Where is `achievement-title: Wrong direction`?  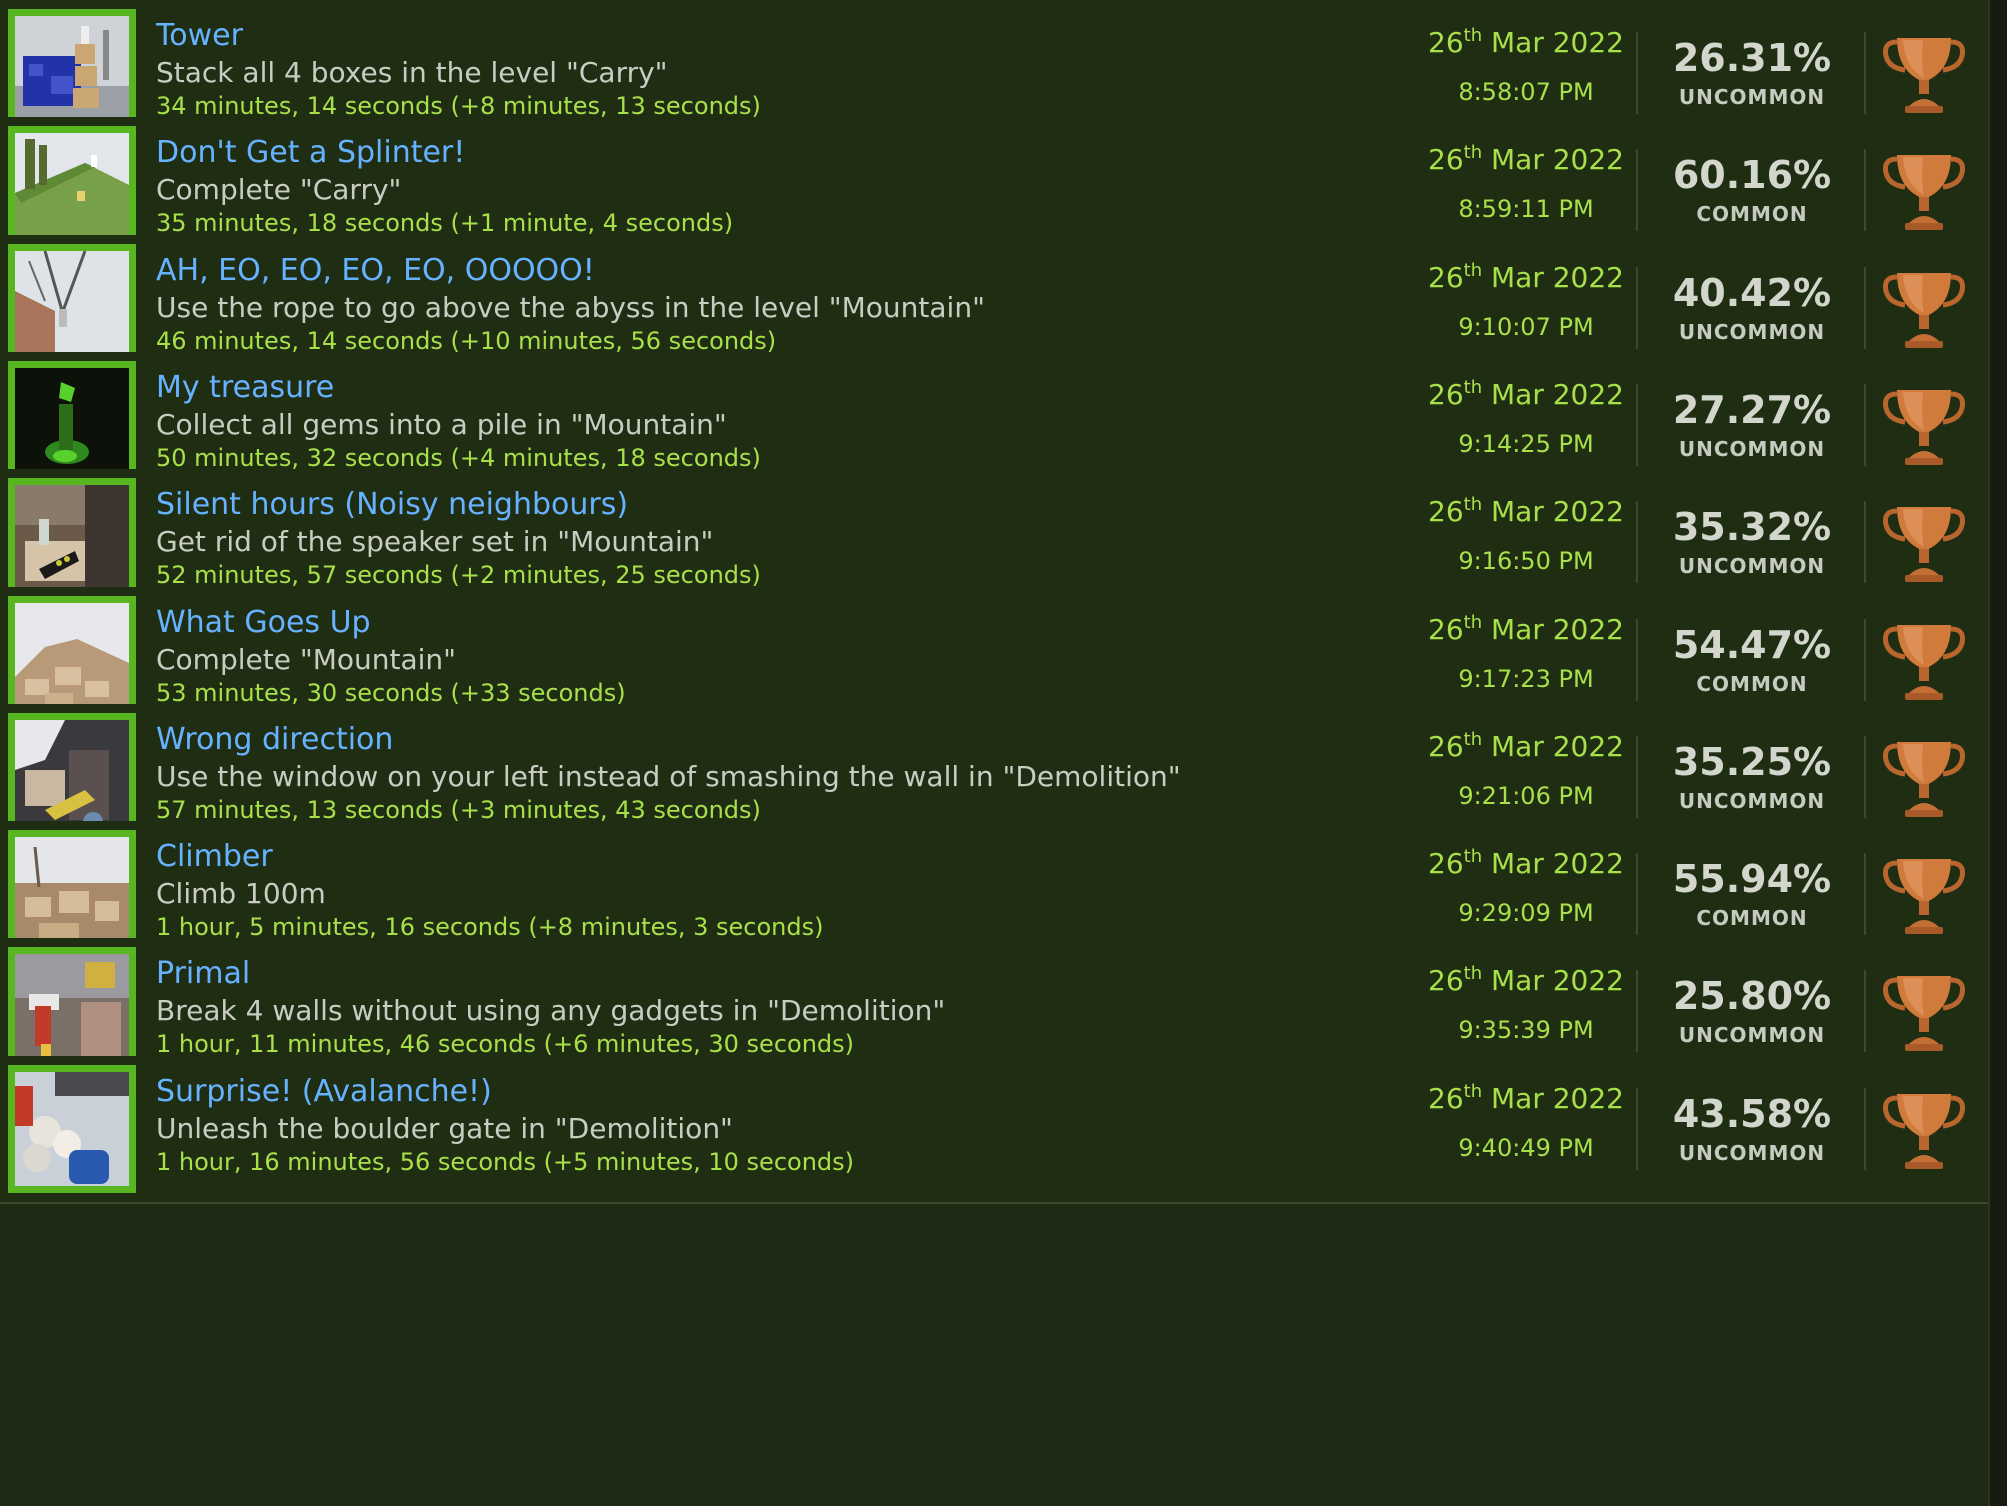 achievement-title: Wrong direction is located at coordinates (274, 739).